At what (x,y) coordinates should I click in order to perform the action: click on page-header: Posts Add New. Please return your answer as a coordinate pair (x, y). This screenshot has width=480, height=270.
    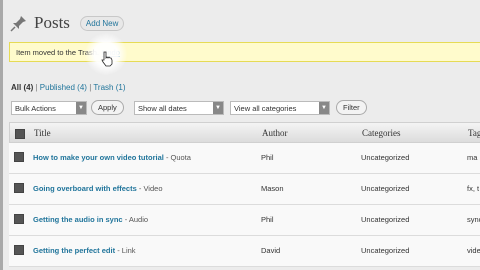
    Looking at the image, I should click on (67, 23).